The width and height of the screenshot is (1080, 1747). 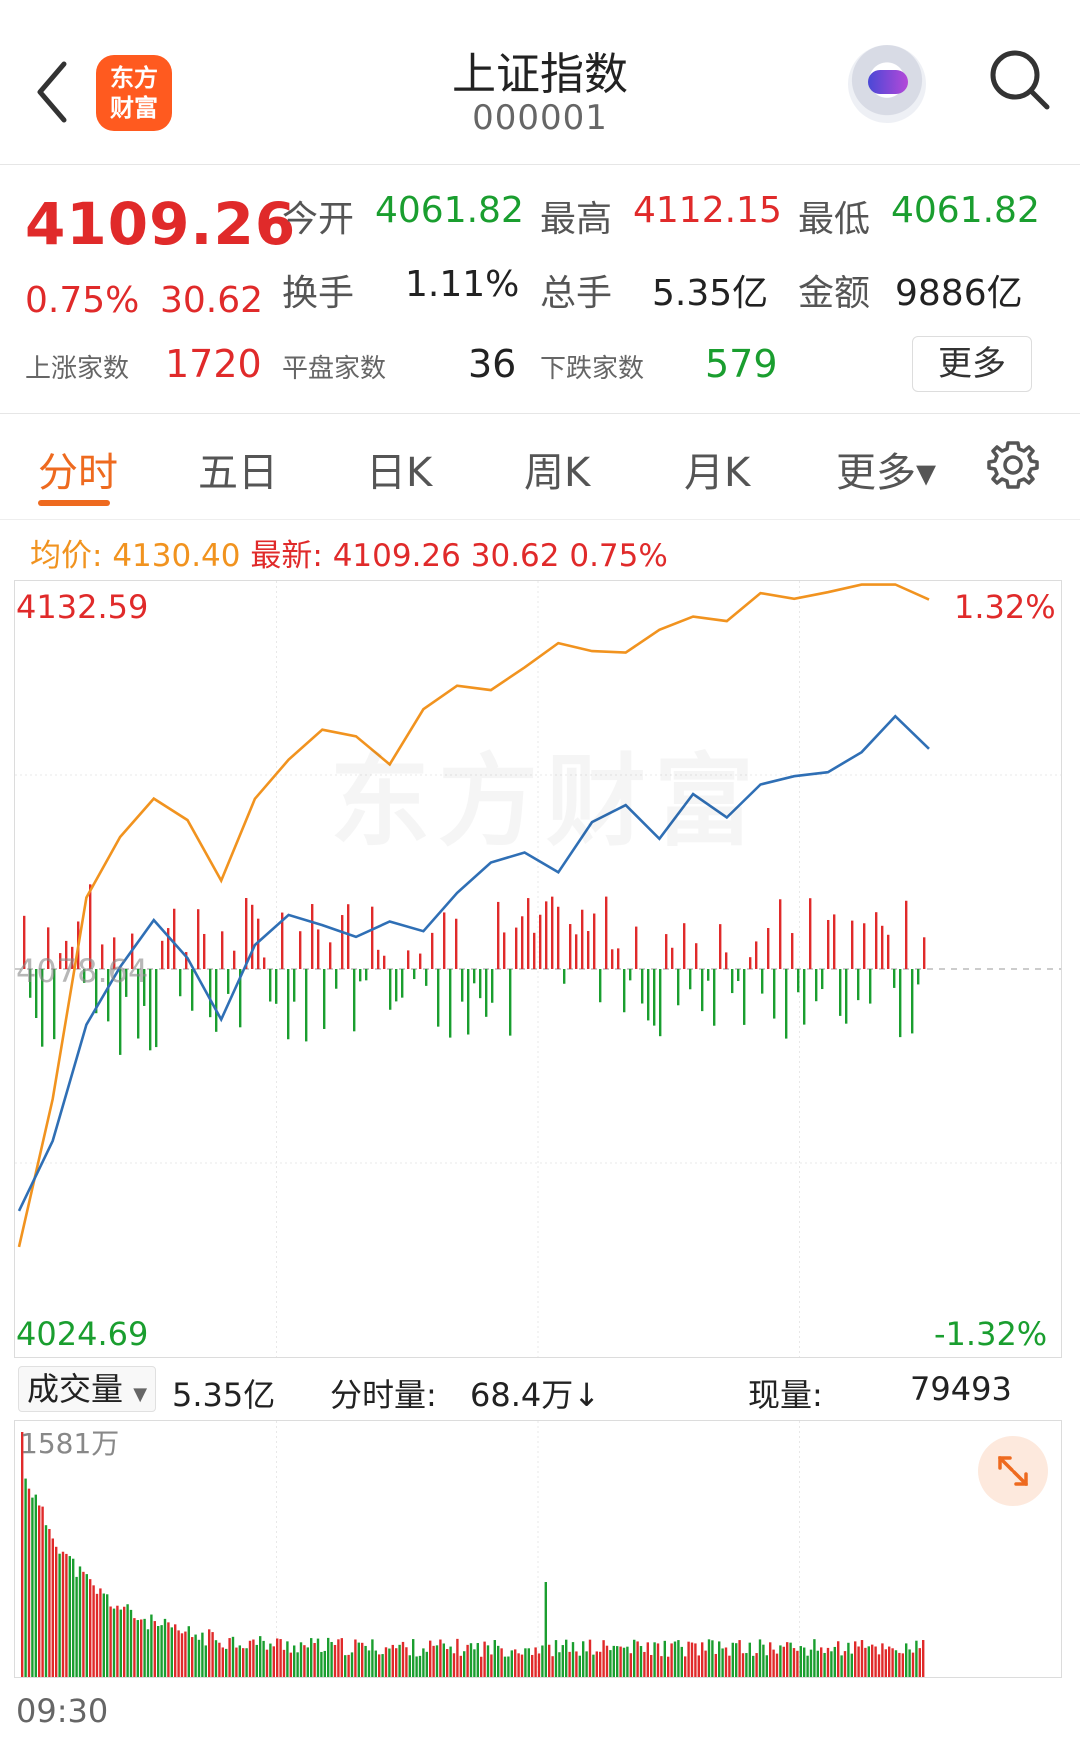 I want to click on search-button, so click(x=1020, y=80).